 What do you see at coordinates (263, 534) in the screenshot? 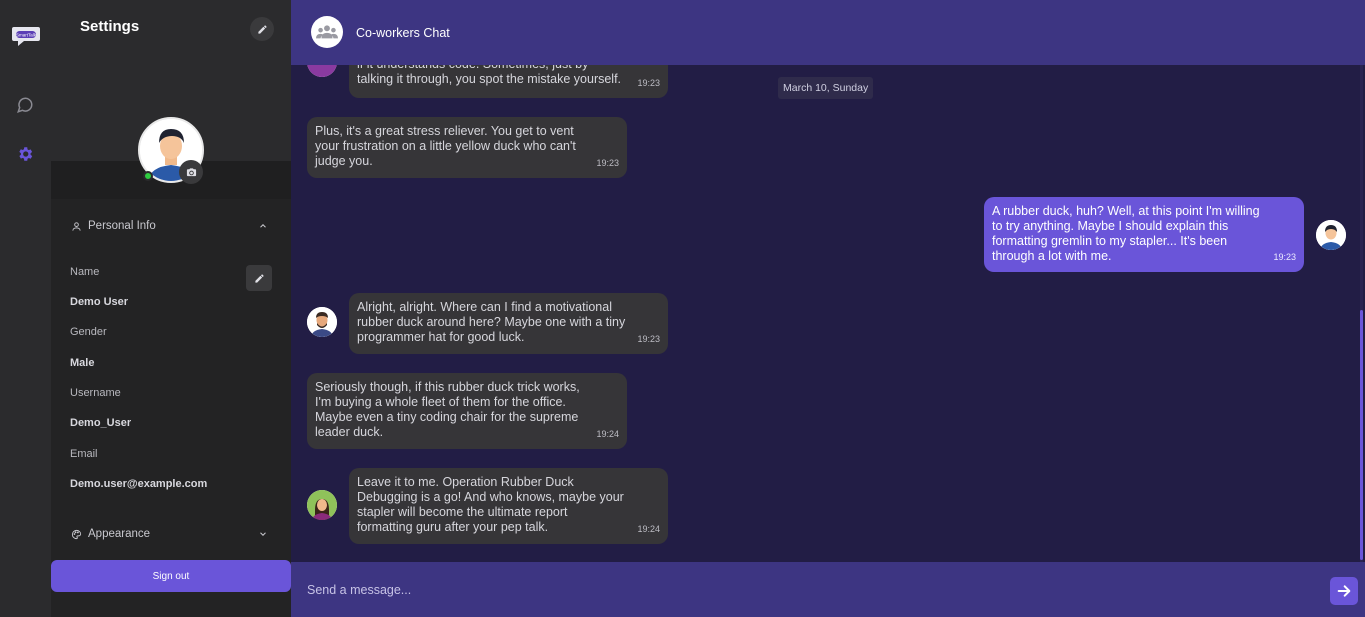
I see `chevron-down-icon` at bounding box center [263, 534].